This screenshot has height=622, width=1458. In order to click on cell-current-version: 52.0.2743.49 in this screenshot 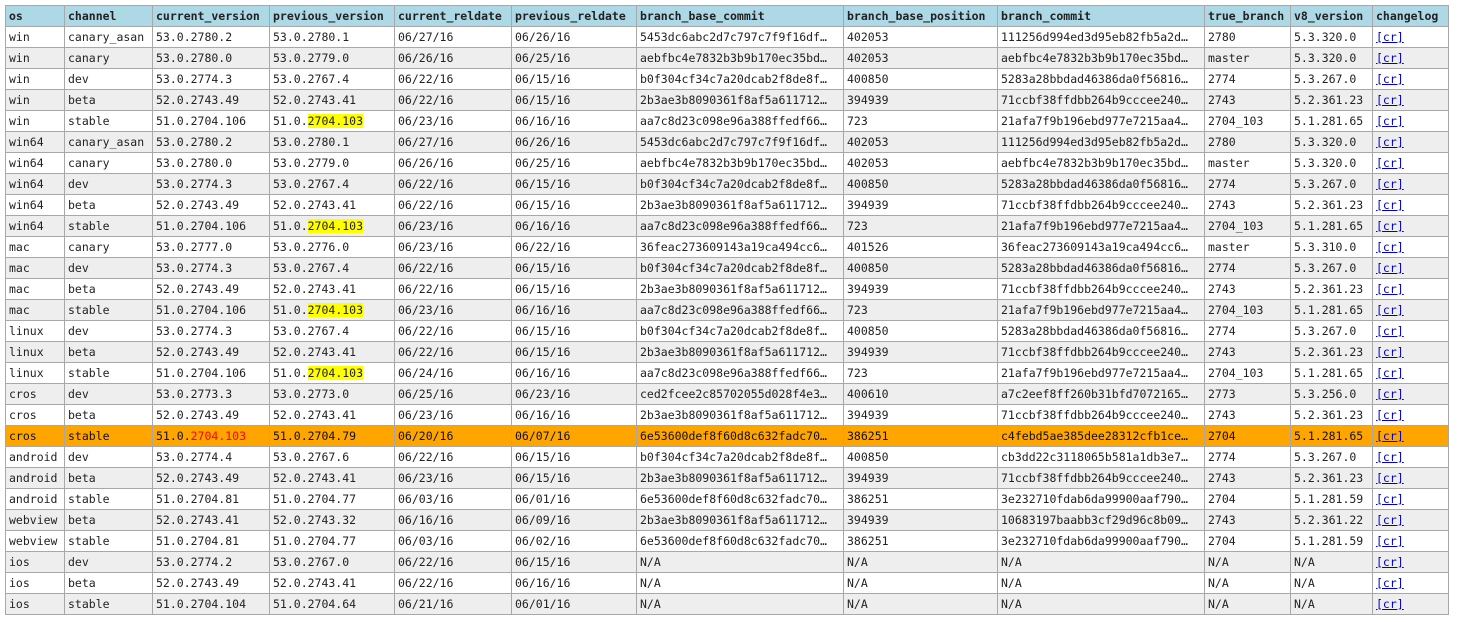, I will do `click(211, 100)`.